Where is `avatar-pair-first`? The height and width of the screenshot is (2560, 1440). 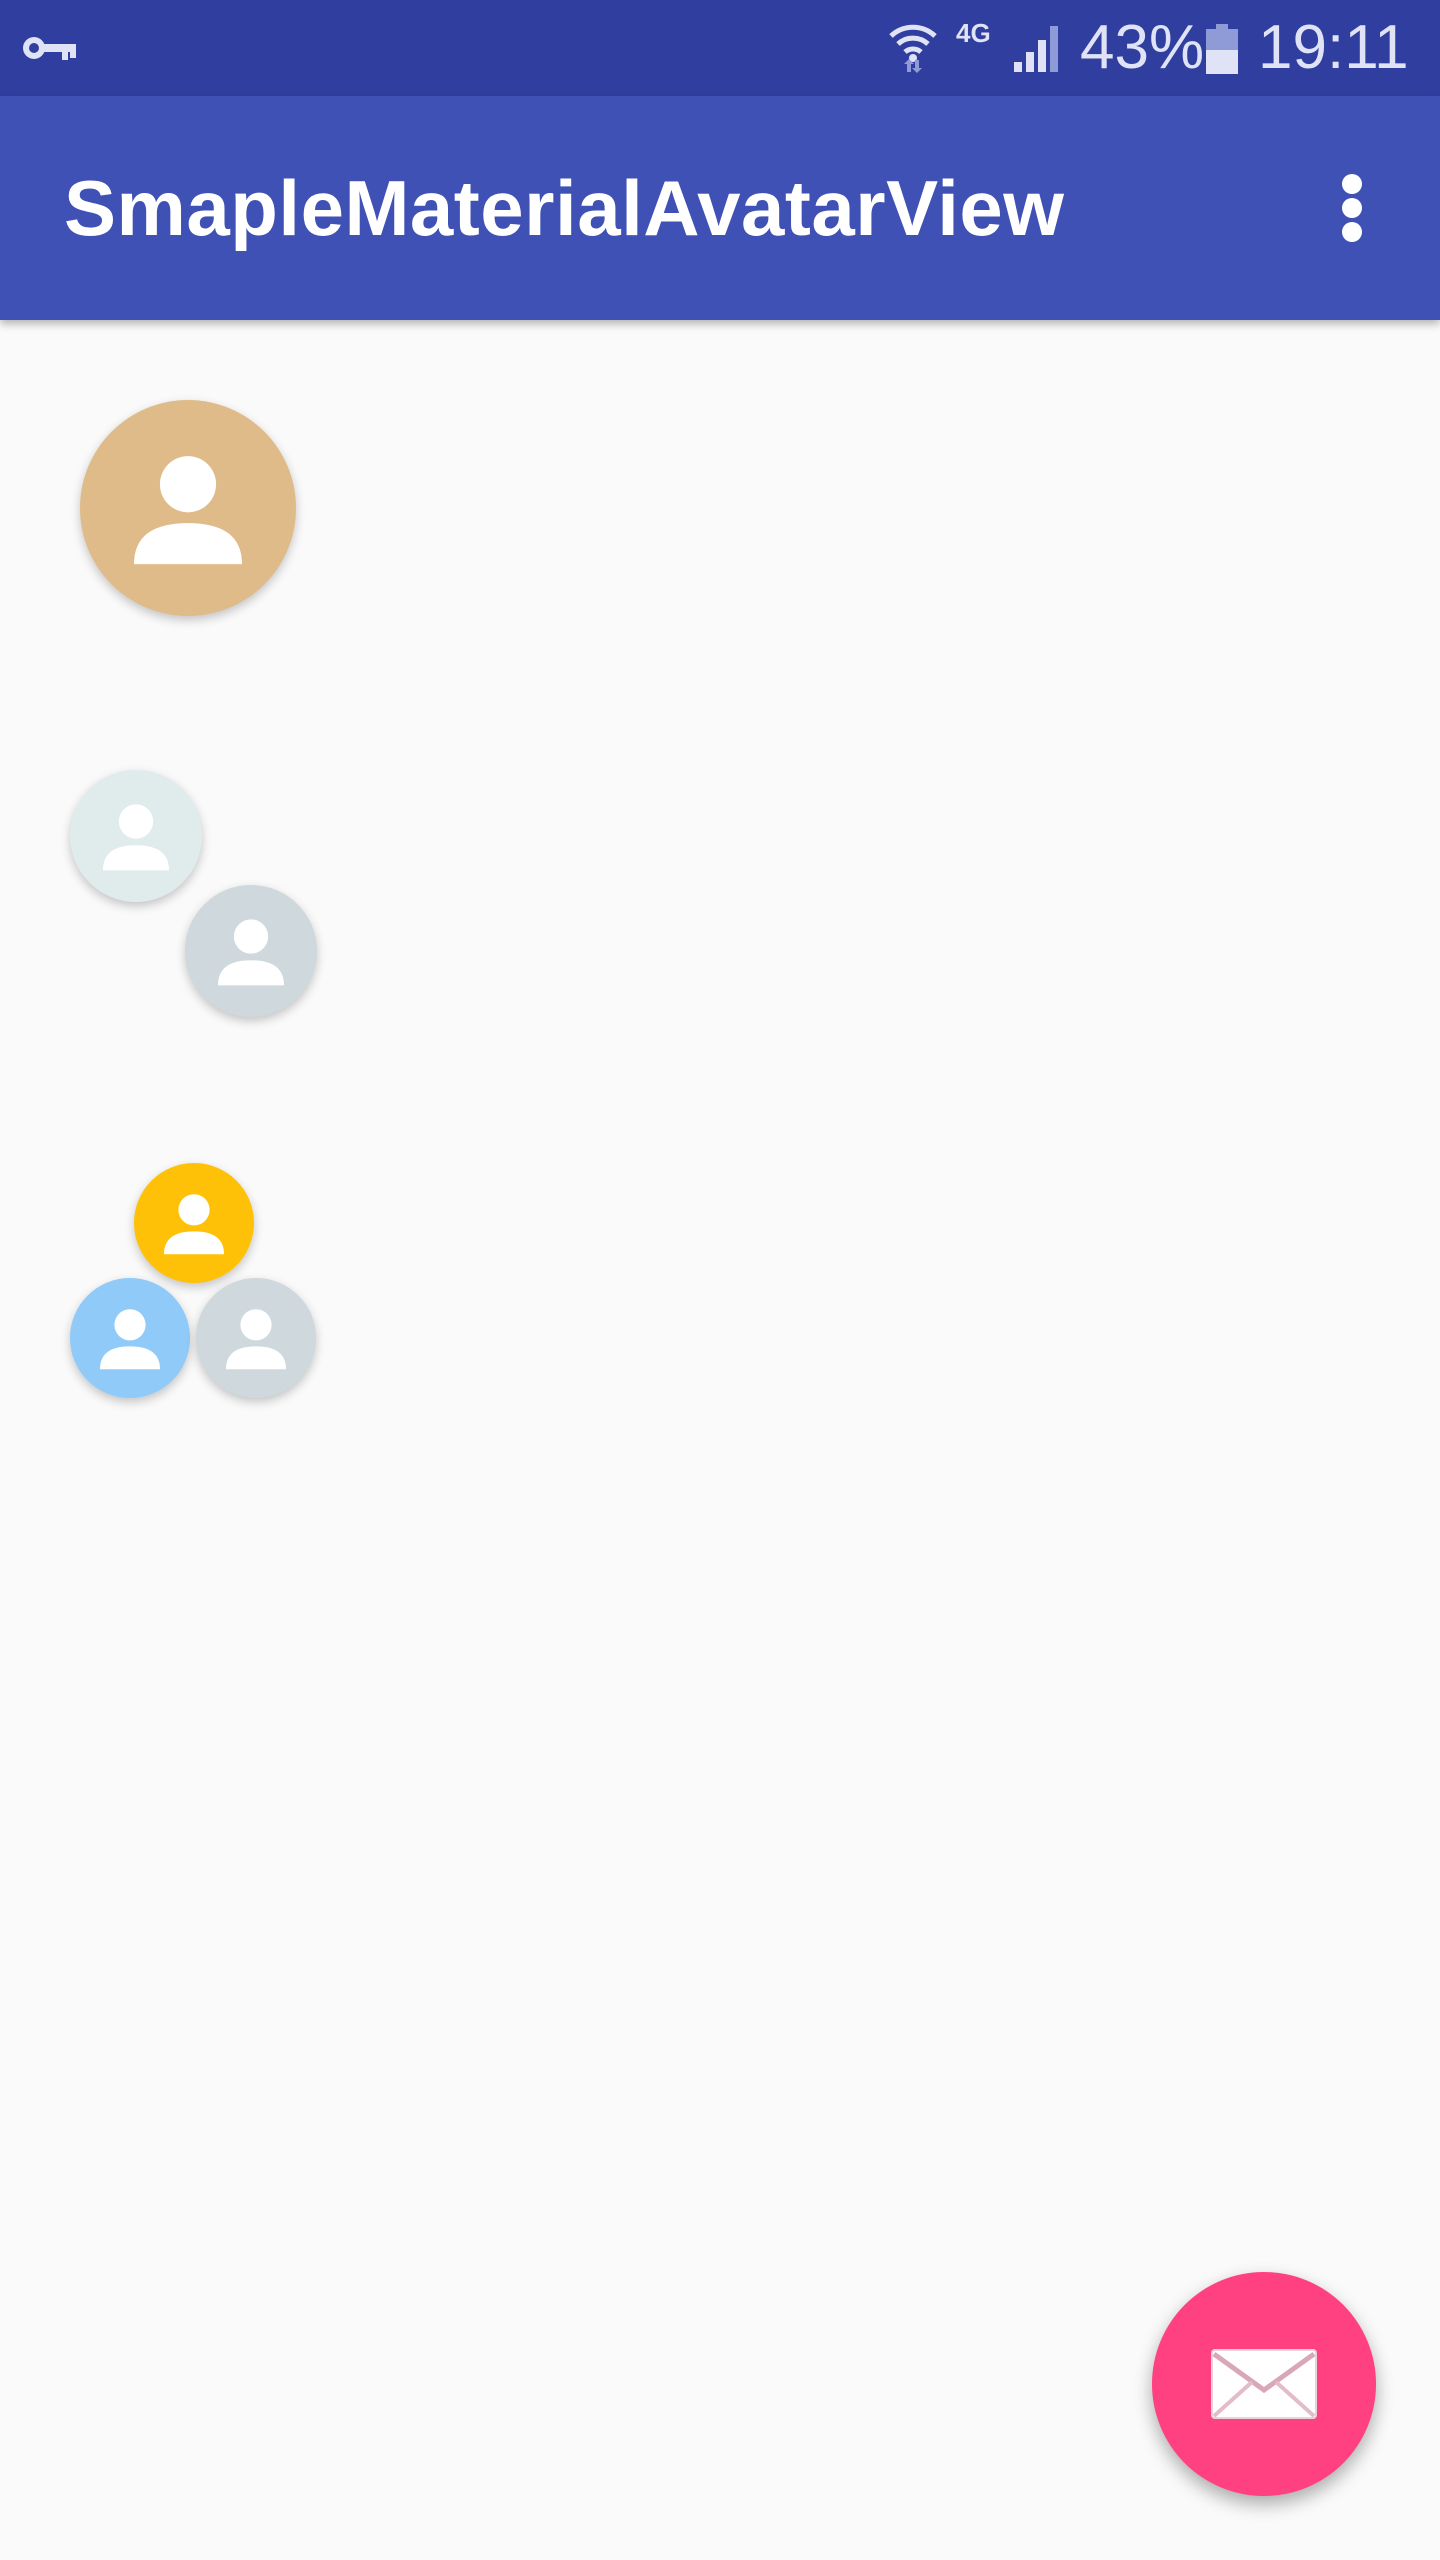 avatar-pair-first is located at coordinates (136, 836).